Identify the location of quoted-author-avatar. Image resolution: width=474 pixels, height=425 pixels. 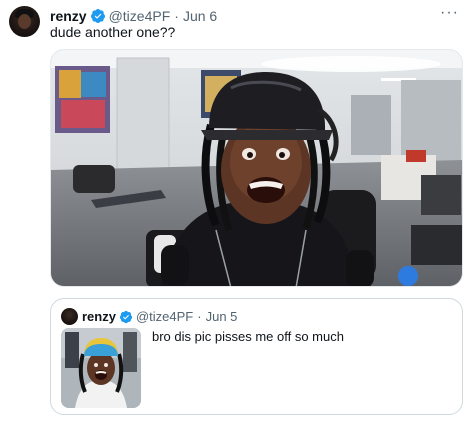
(69, 316).